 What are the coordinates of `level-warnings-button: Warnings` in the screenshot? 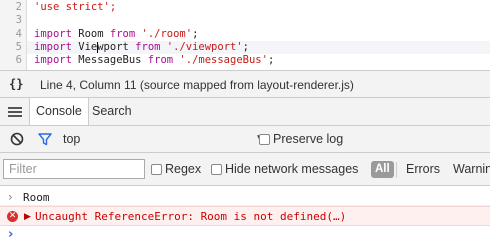 It's located at (471, 169).